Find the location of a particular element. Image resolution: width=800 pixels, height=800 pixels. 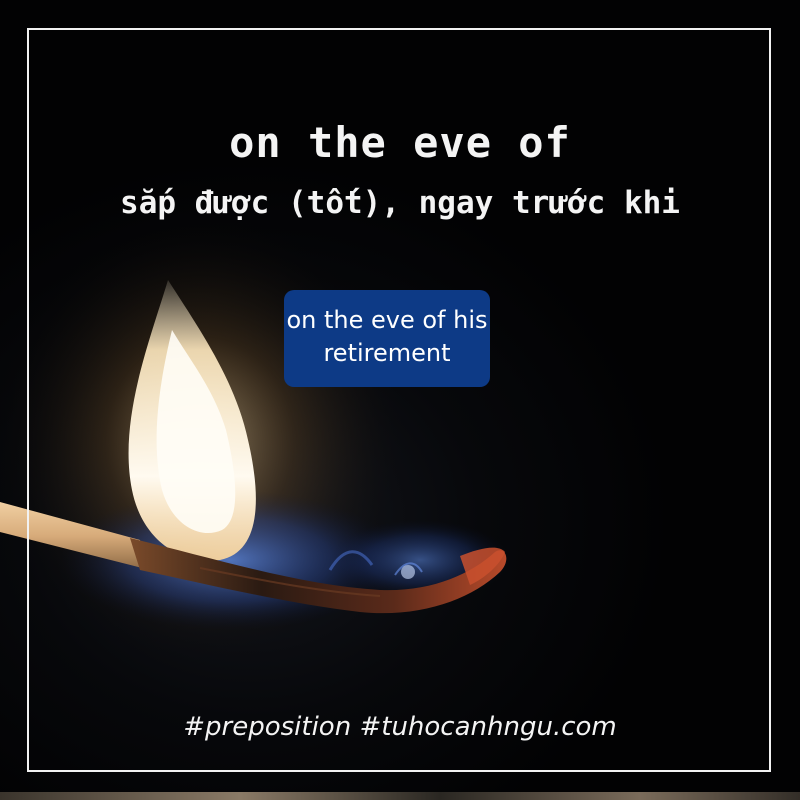

example-line-1: on the eve of his is located at coordinates (387, 320).